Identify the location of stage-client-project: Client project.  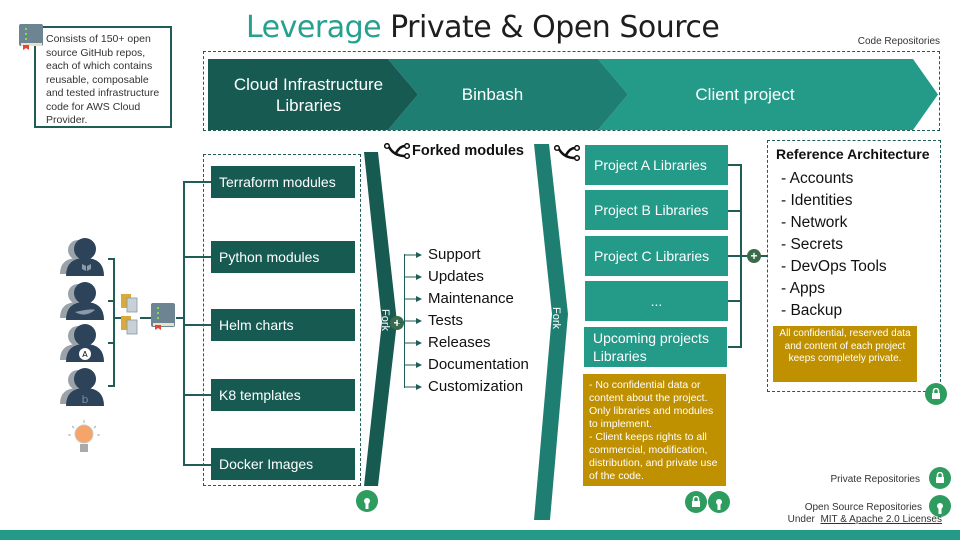
(745, 94).